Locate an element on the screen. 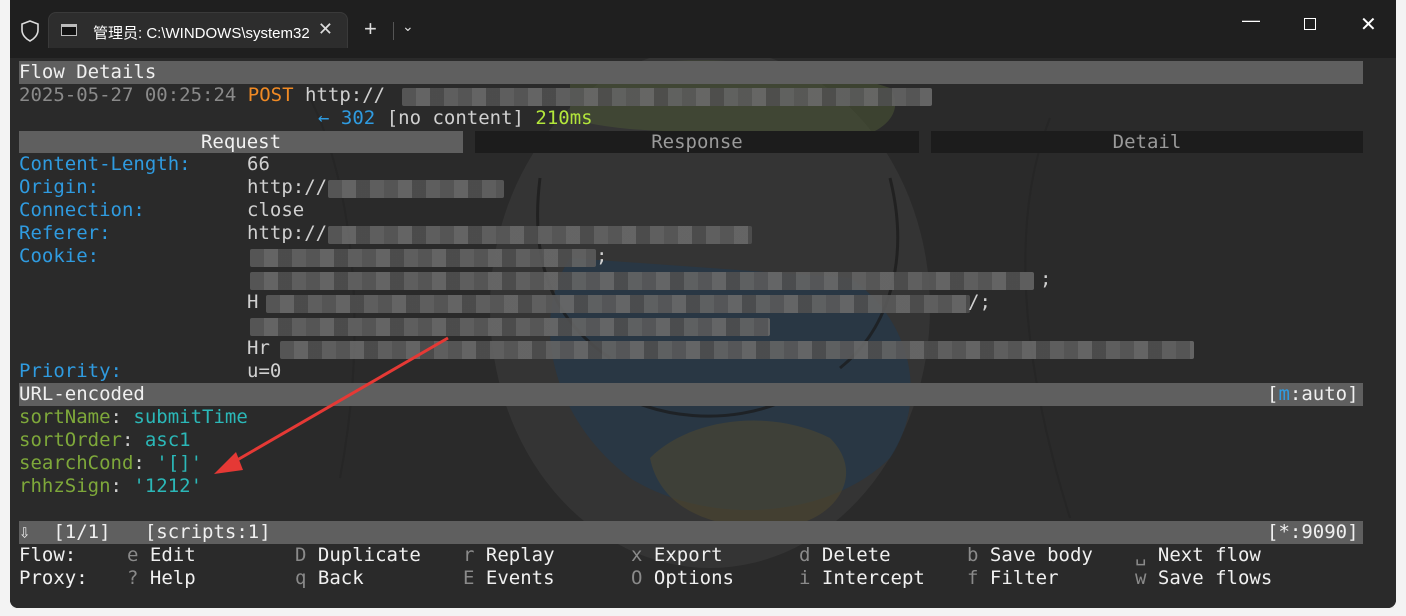 This screenshot has height=616, width=1406. shortcut-back: q Back is located at coordinates (329, 578).